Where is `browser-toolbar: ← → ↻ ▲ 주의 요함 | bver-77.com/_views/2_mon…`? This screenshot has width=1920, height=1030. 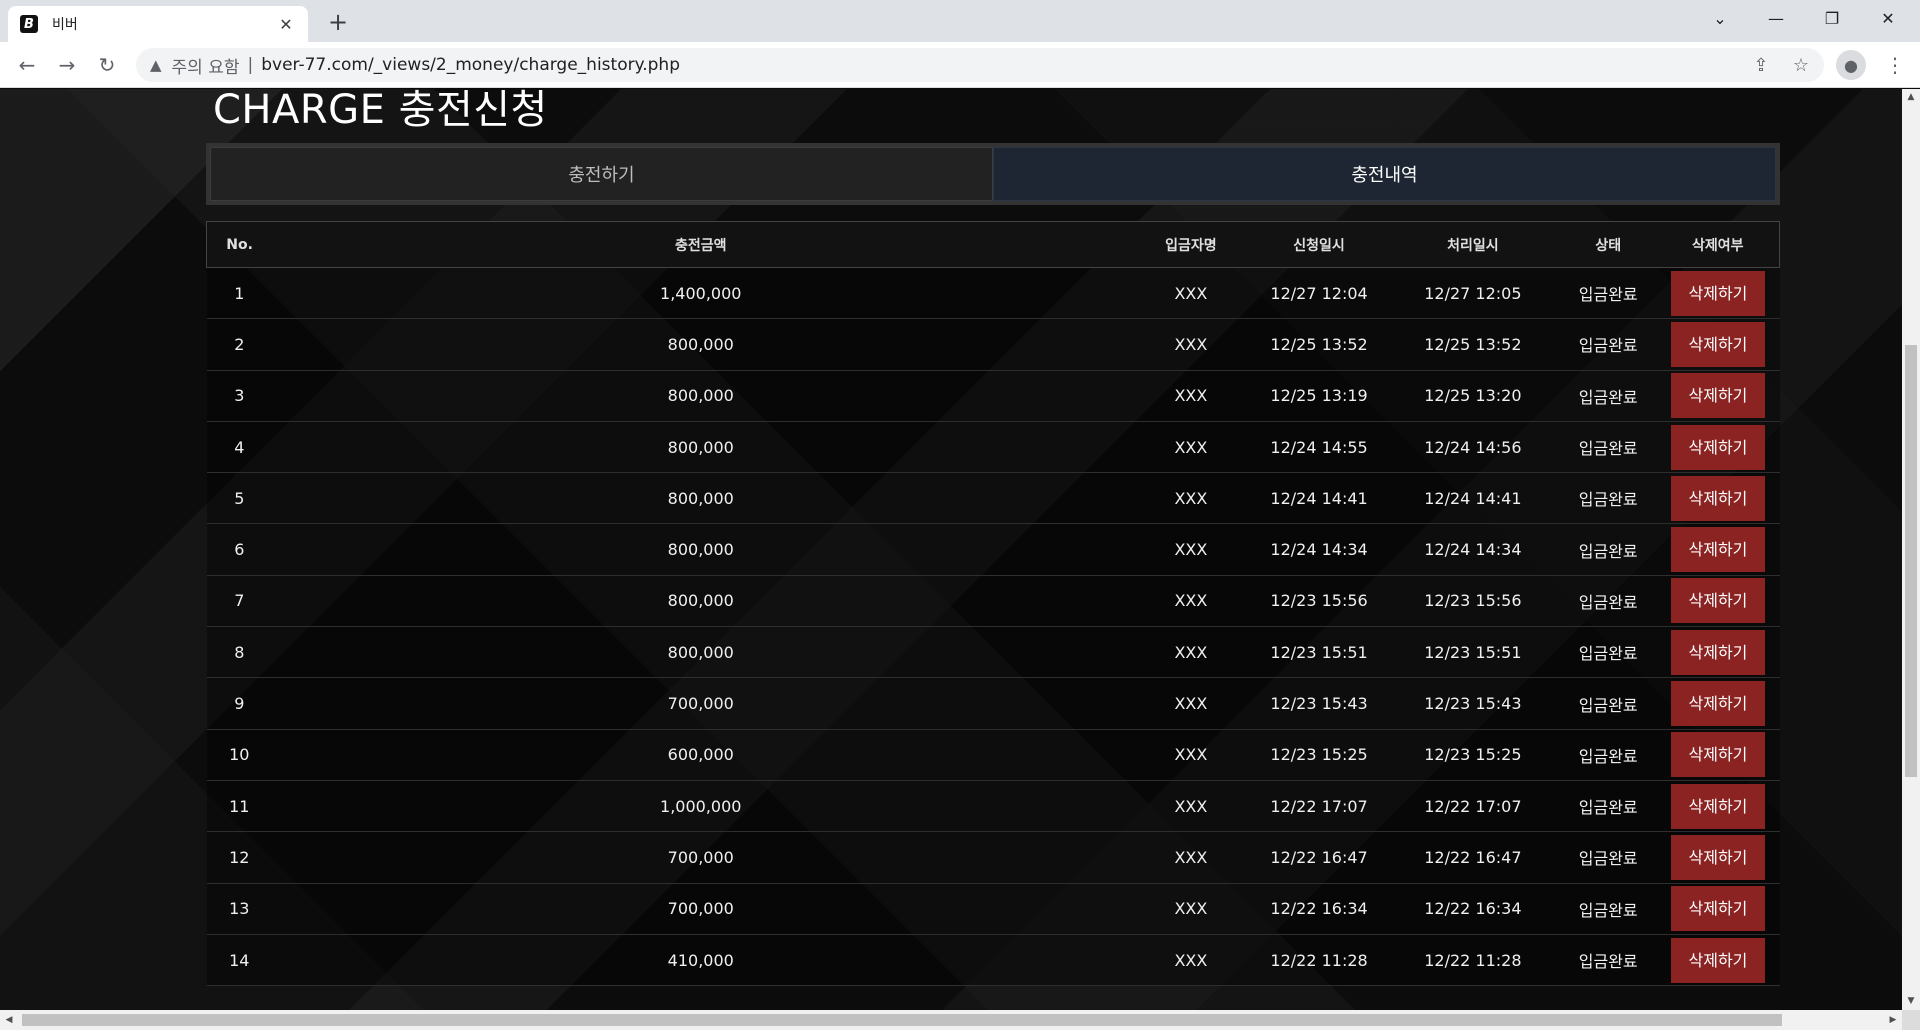
browser-toolbar: ← → ↻ ▲ 주의 요함 | bver-77.com/_views/2_mon… is located at coordinates (960, 65).